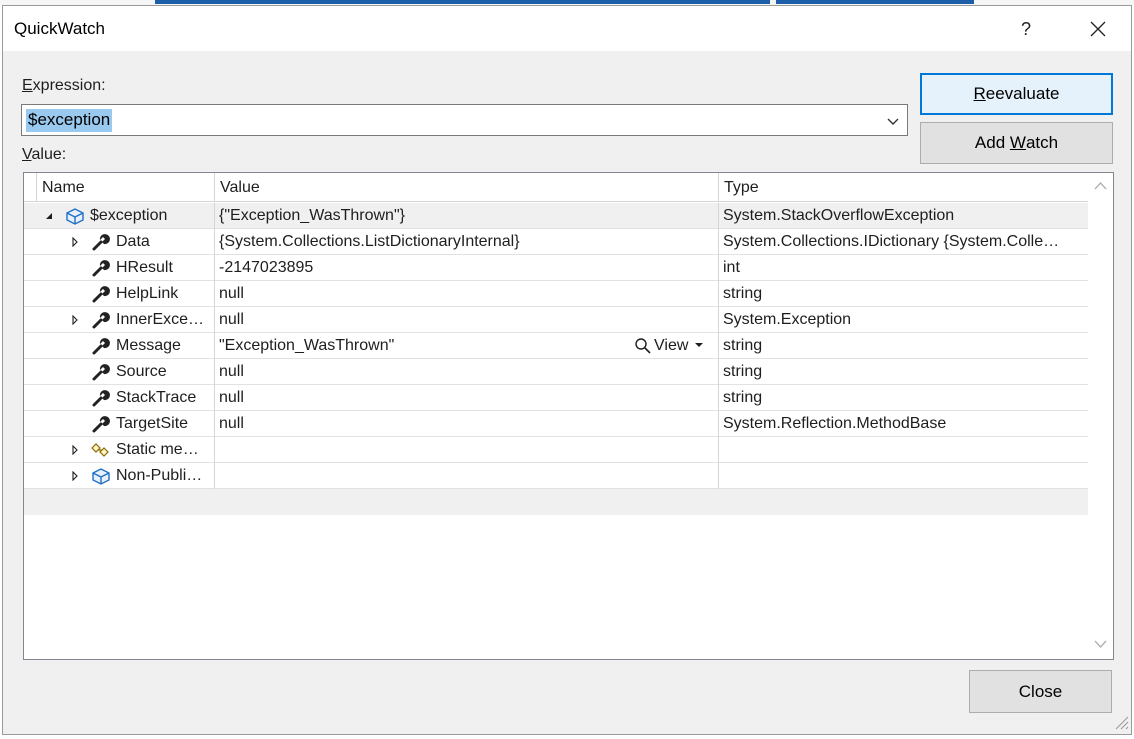  What do you see at coordinates (643, 345) in the screenshot?
I see `magnifier-icon` at bounding box center [643, 345].